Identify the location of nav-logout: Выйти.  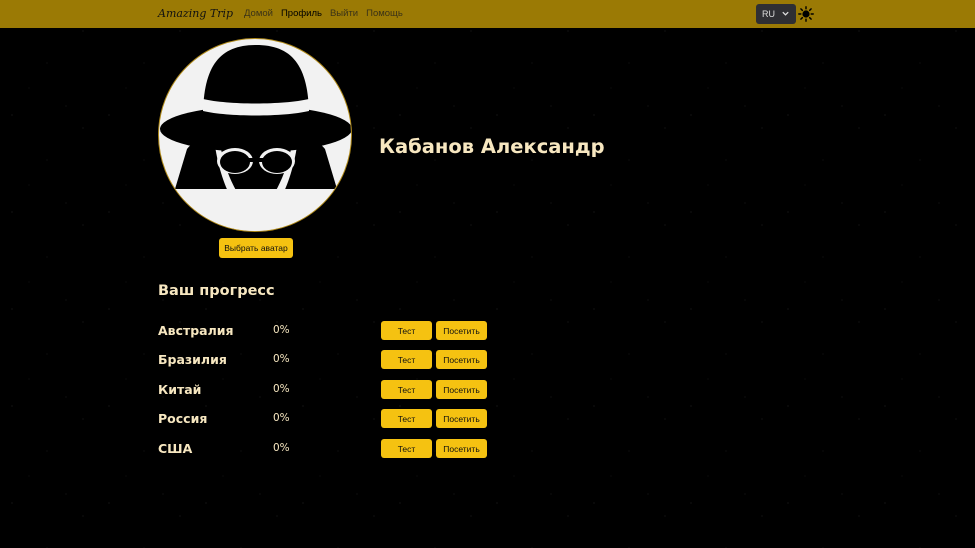
(344, 13).